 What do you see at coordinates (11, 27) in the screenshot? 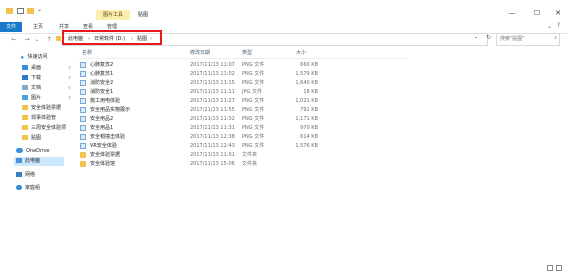
I see `tab-file: 文件` at bounding box center [11, 27].